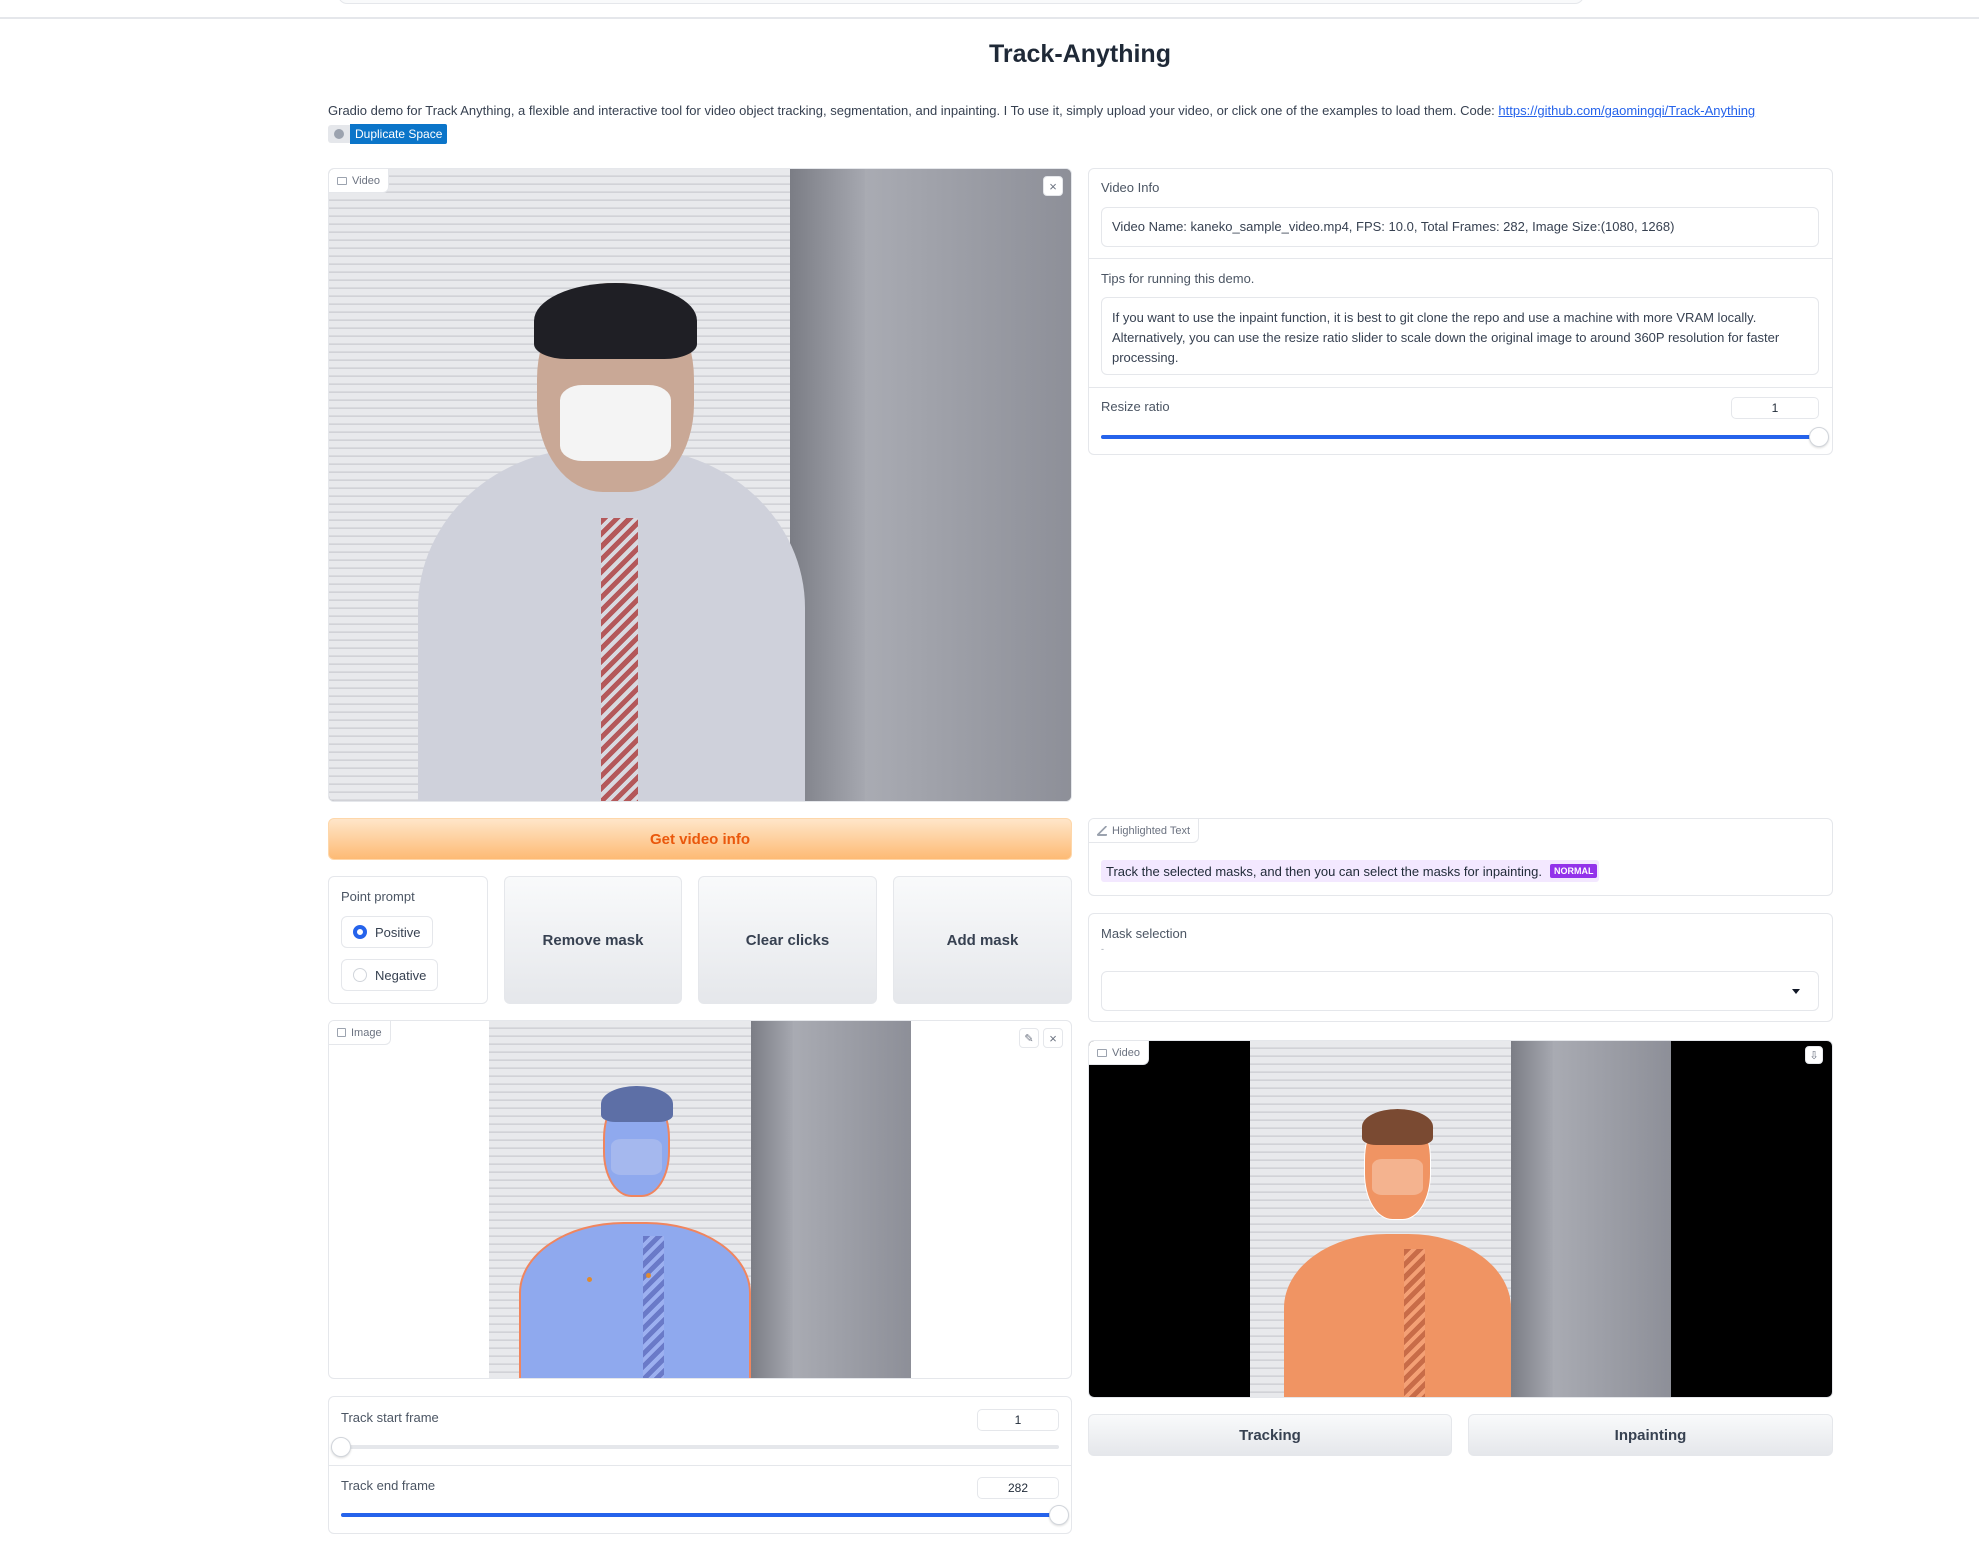 This screenshot has width=1979, height=1551. What do you see at coordinates (1573, 871) in the screenshot?
I see `normal-badge: NORMAL` at bounding box center [1573, 871].